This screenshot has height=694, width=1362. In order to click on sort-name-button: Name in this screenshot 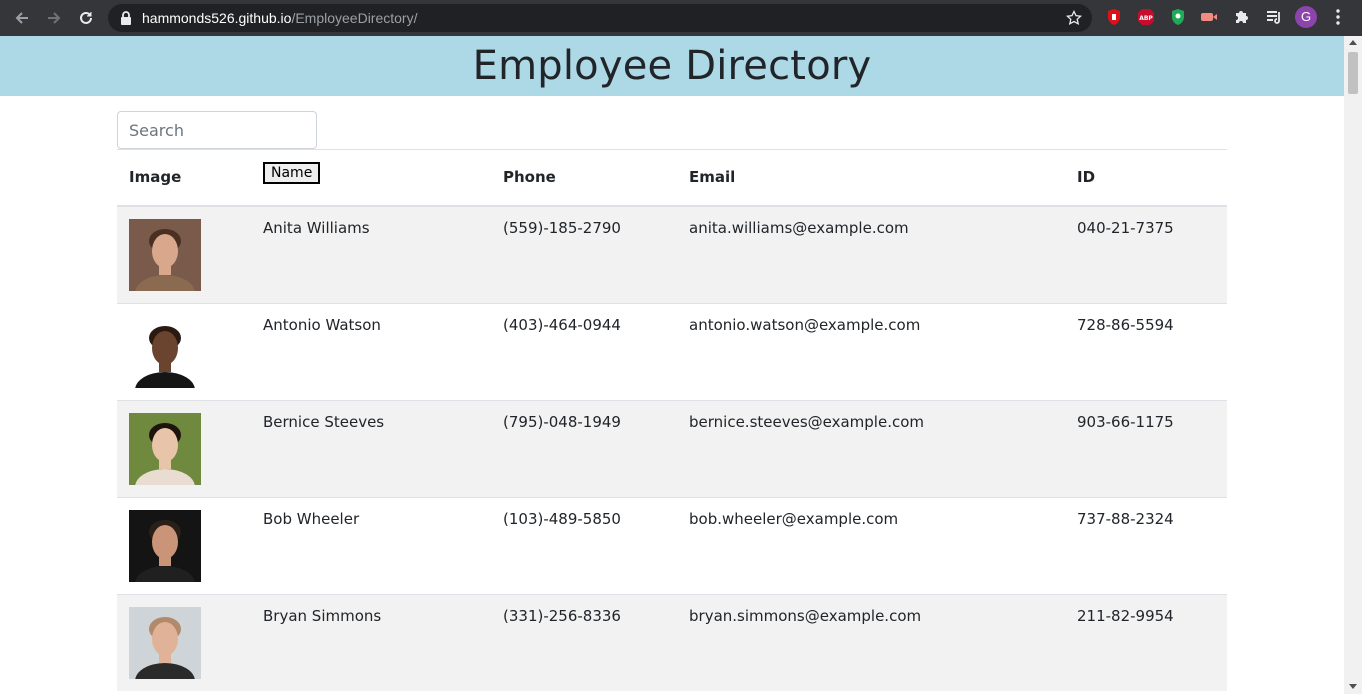, I will do `click(292, 173)`.